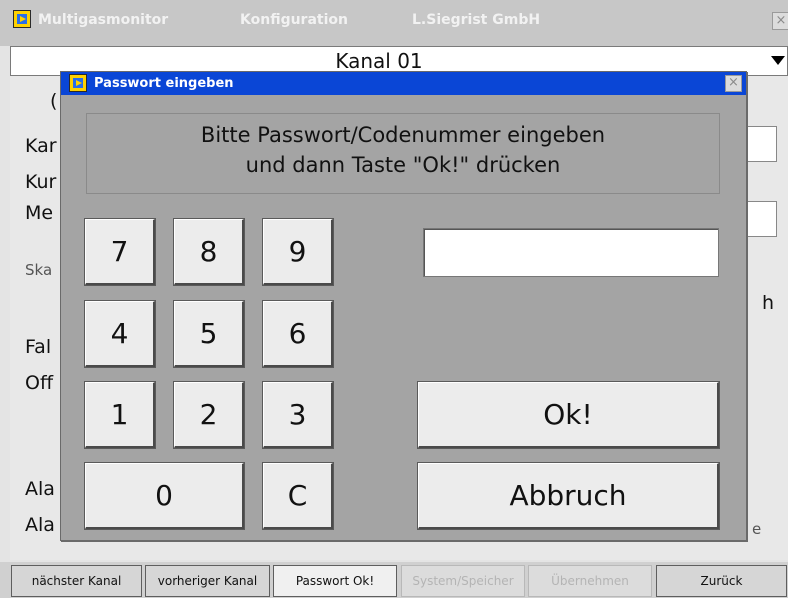 The height and width of the screenshot is (598, 788). I want to click on channel-selector-value: Kanal 01, so click(379, 61).